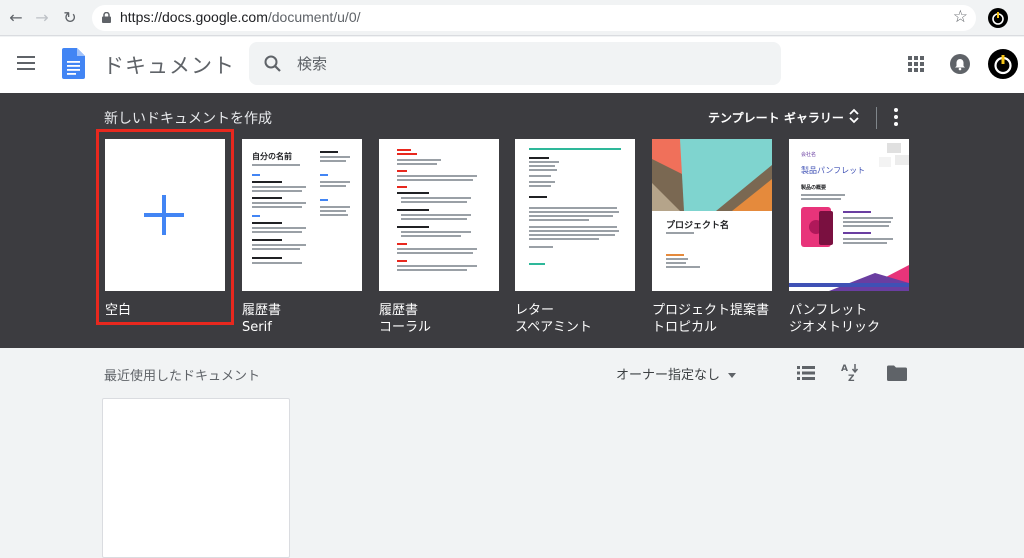 The width and height of the screenshot is (1024, 558). I want to click on owner-filter-dropdown: オーナー指定なし, so click(676, 373).